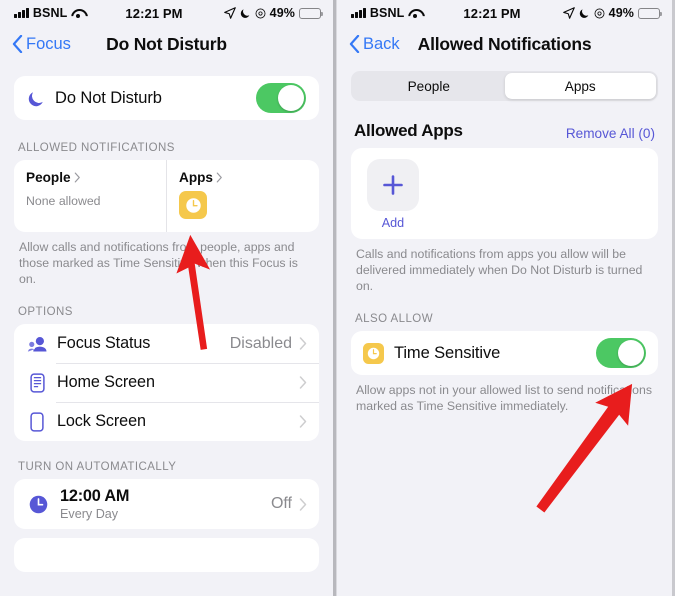 This screenshot has width=675, height=596. I want to click on back-button-focus: Focus, so click(41, 44).